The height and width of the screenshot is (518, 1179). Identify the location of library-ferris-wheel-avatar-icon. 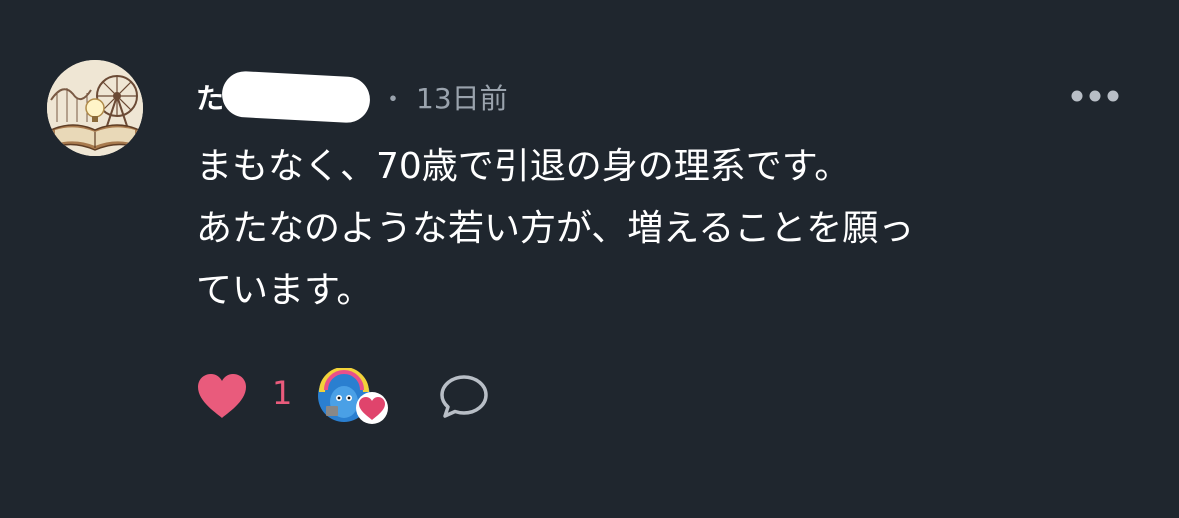
(95, 108).